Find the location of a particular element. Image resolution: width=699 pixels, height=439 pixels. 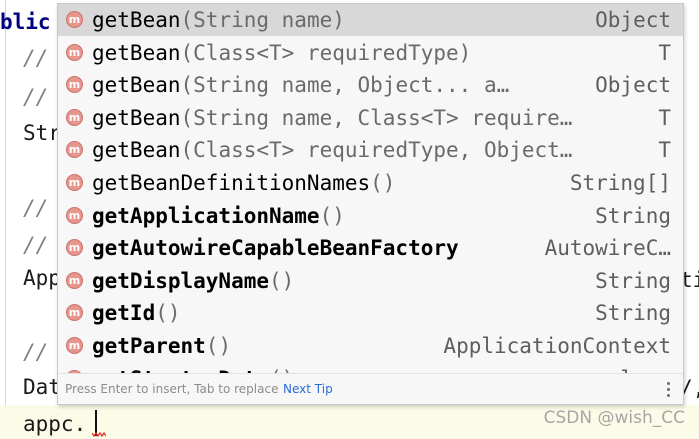

method-signature: getBean(String name) is located at coordinates (218, 20).